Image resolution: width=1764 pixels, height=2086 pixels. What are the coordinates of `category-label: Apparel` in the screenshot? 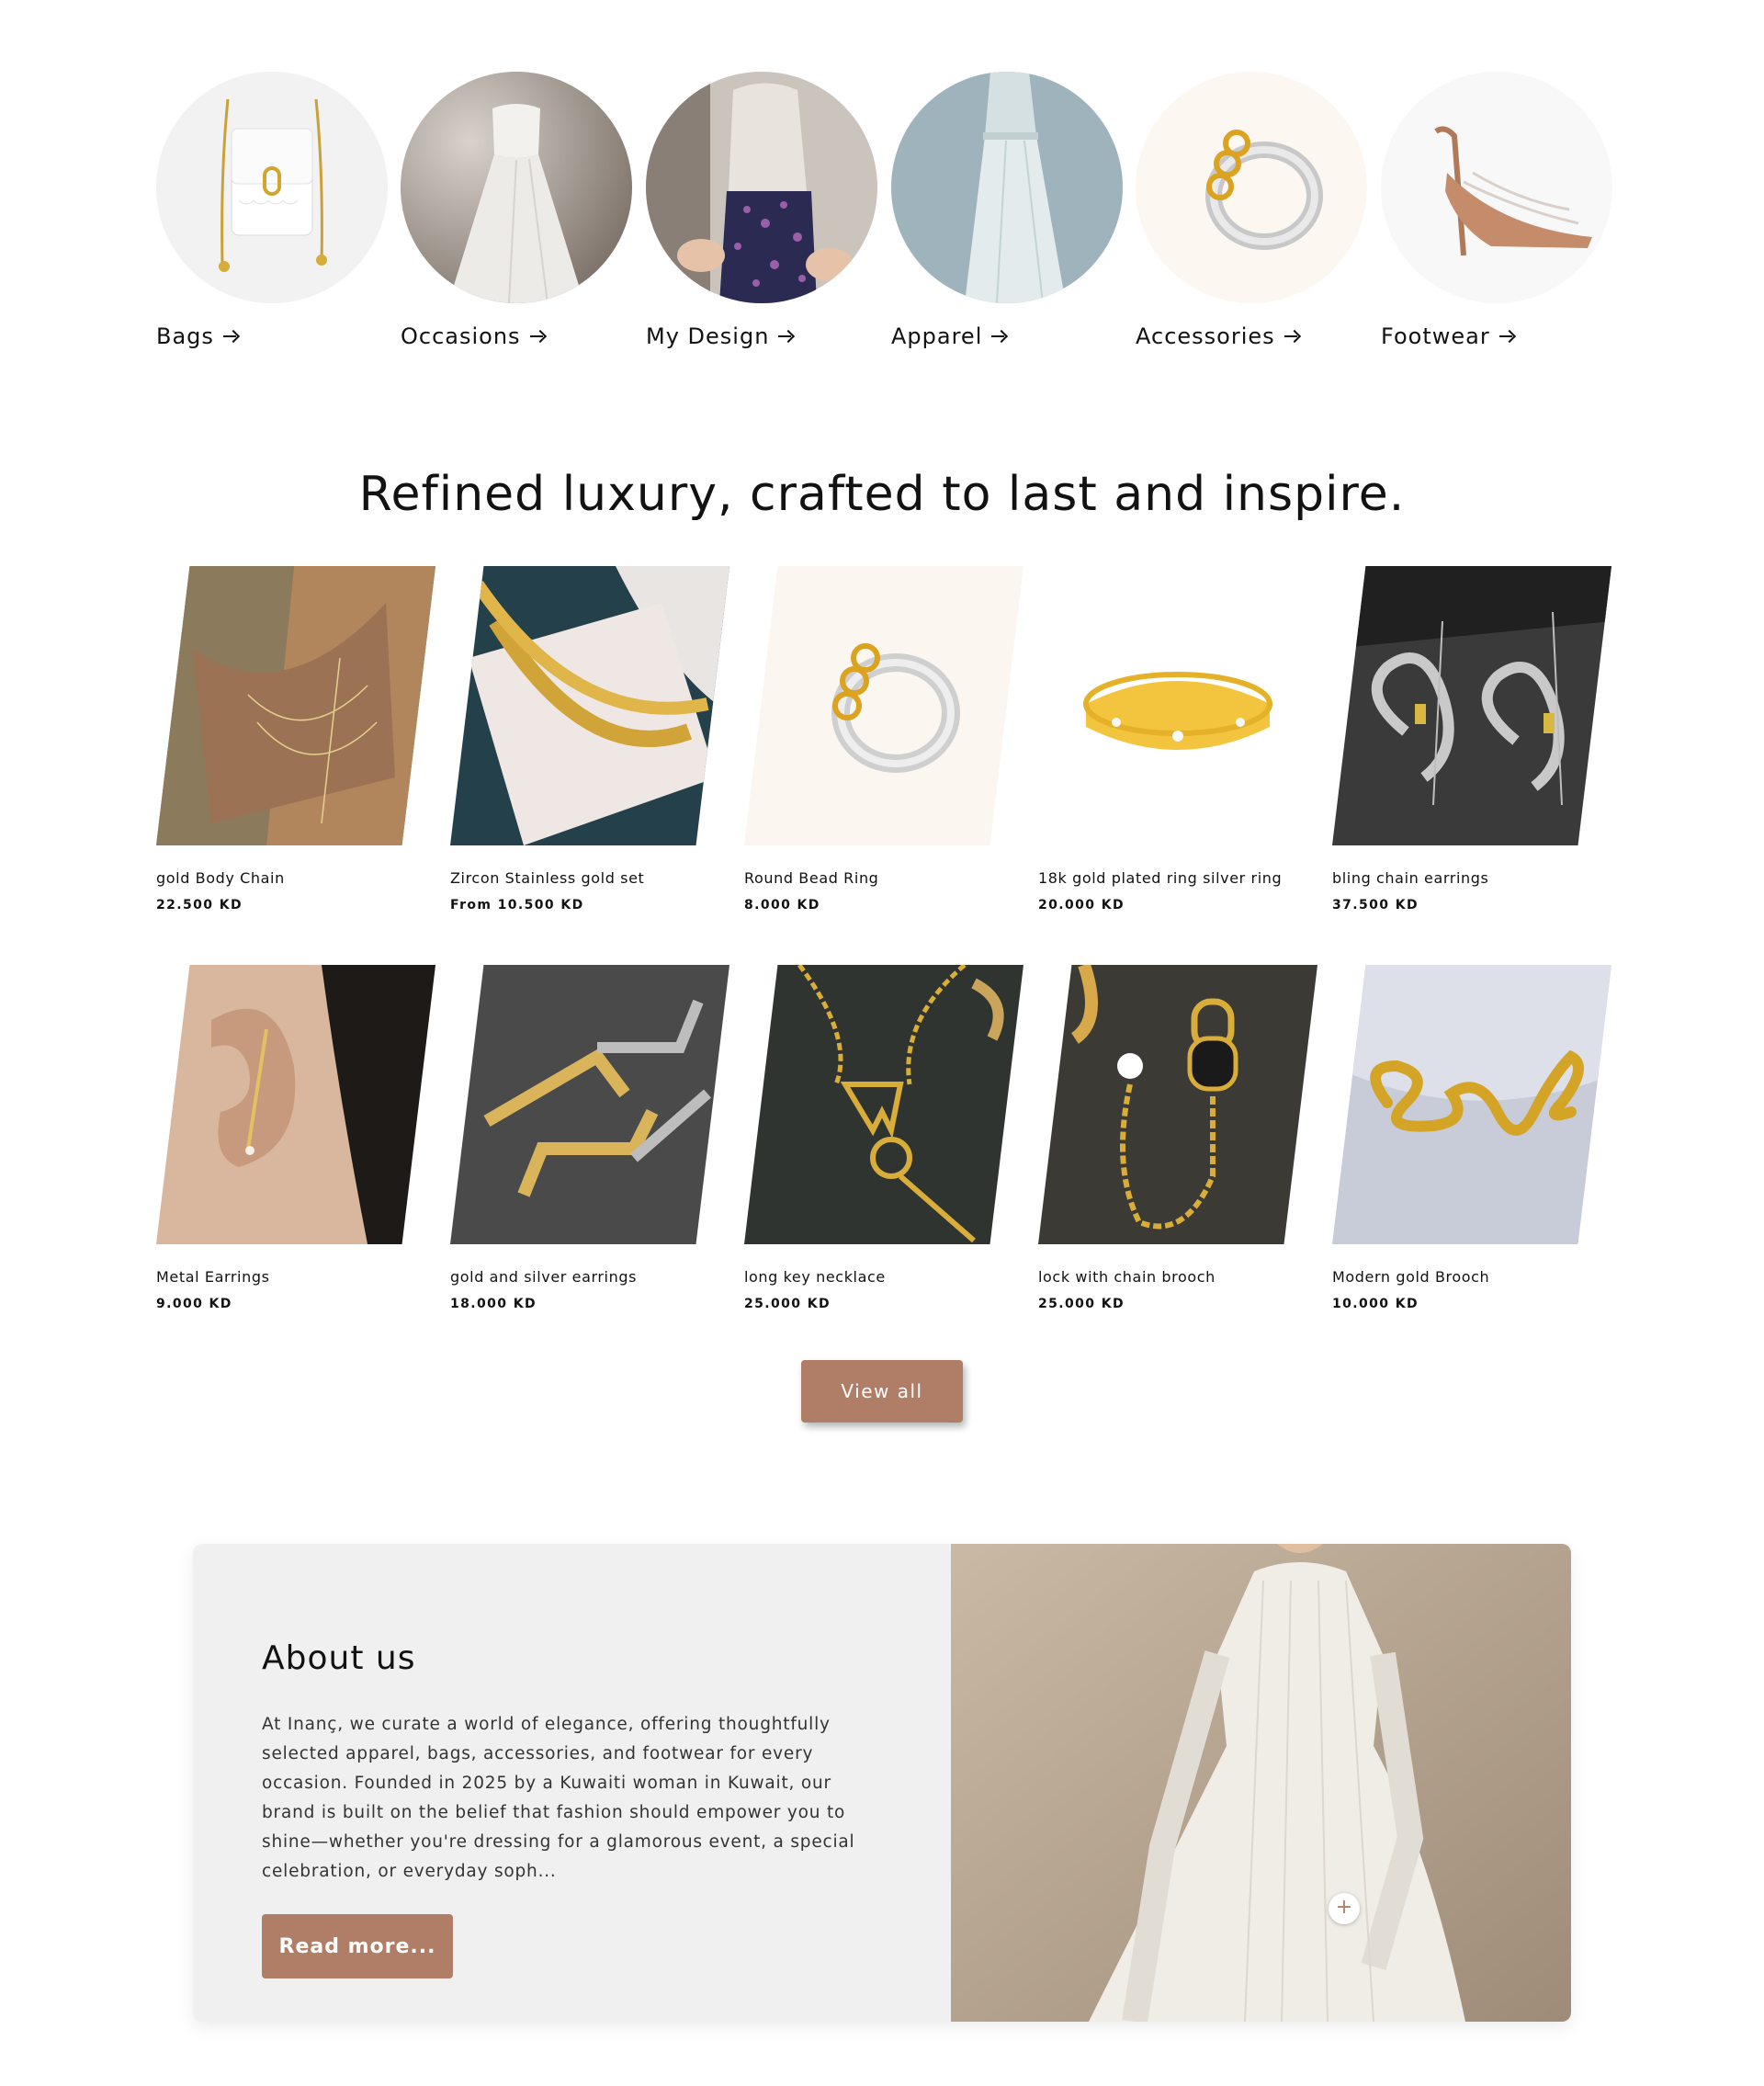 It's located at (937, 336).